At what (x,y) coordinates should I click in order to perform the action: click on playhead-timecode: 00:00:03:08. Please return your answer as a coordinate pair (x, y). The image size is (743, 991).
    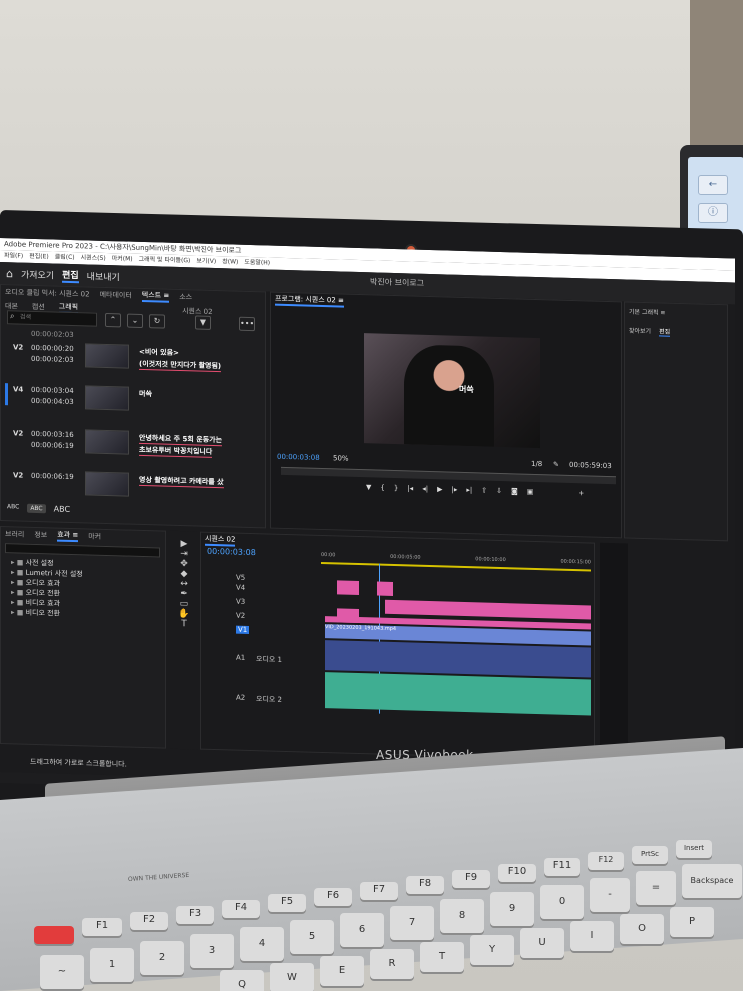
    Looking at the image, I should click on (298, 457).